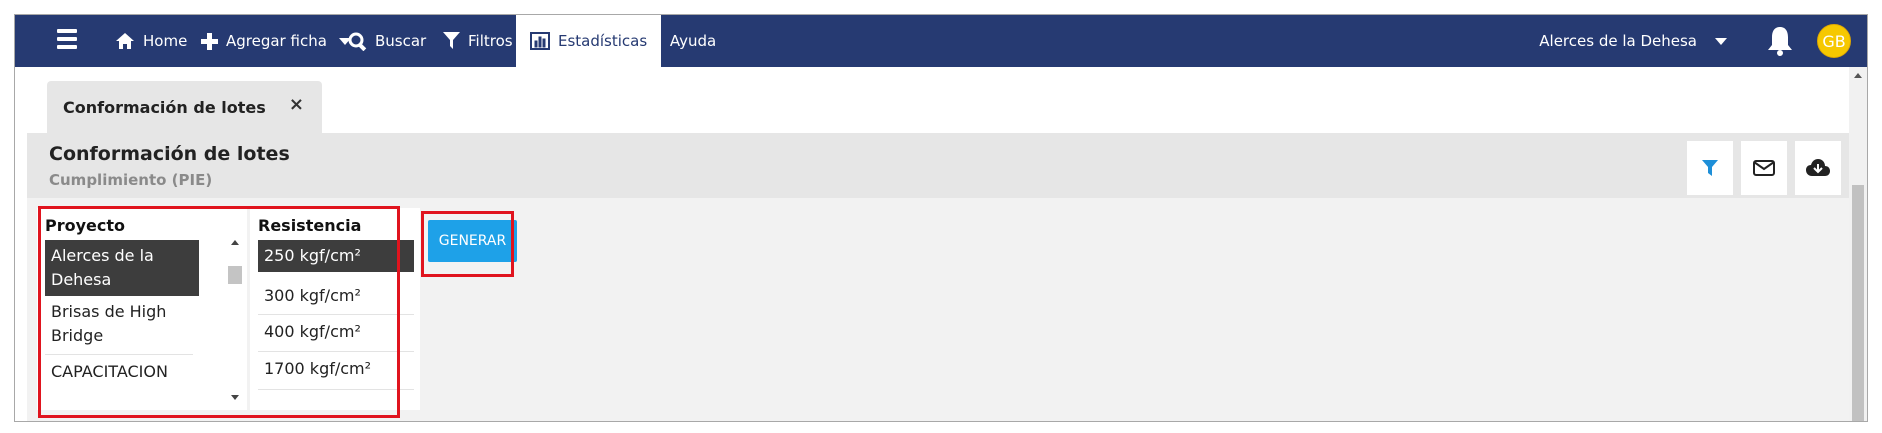 This screenshot has width=1882, height=433. What do you see at coordinates (67, 40) in the screenshot?
I see `menu-icon` at bounding box center [67, 40].